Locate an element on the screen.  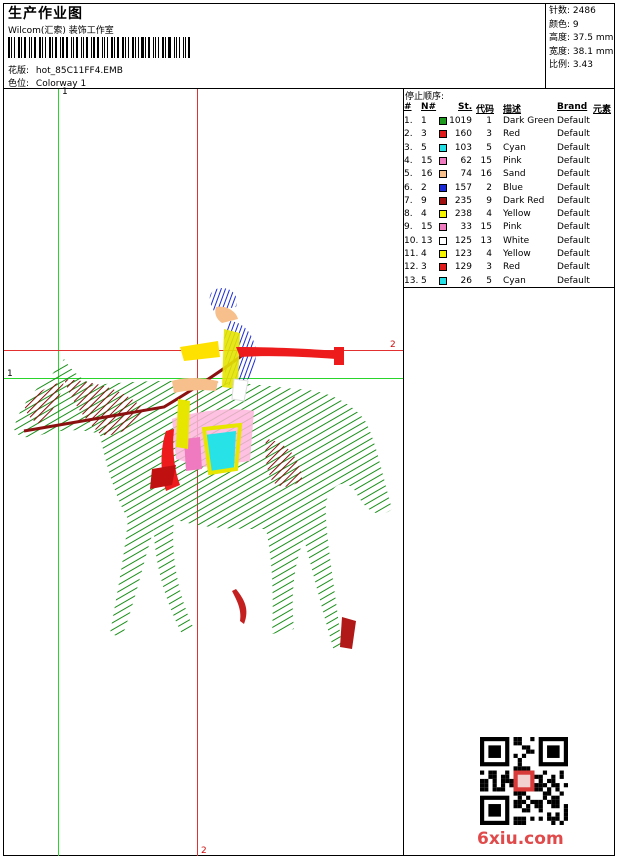
design-file: 花版: hot_85C11FF4.EMB is located at coordinates (65, 69).